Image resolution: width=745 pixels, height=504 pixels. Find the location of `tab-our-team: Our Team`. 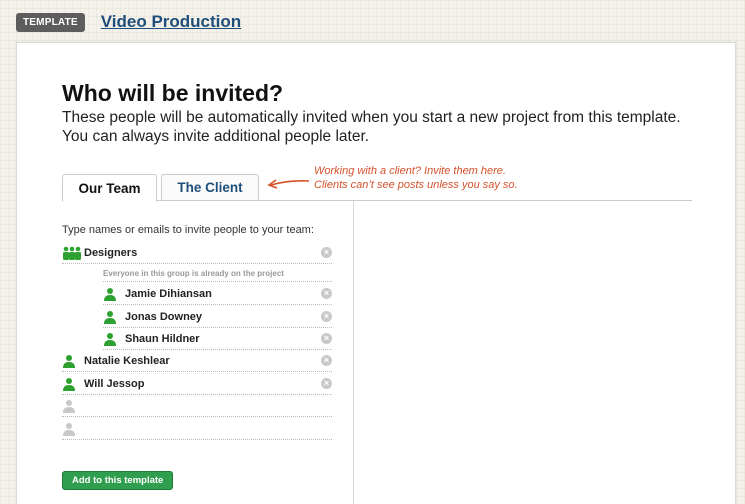

tab-our-team: Our Team is located at coordinates (109, 188).